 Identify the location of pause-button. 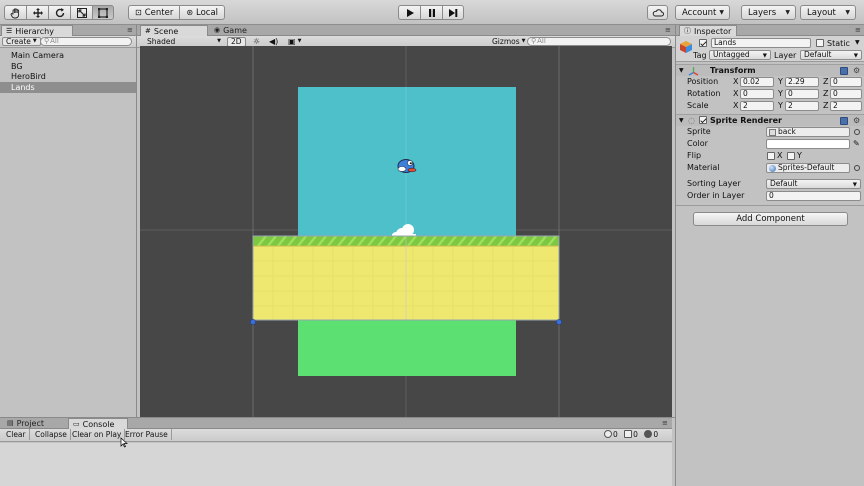
(431, 12).